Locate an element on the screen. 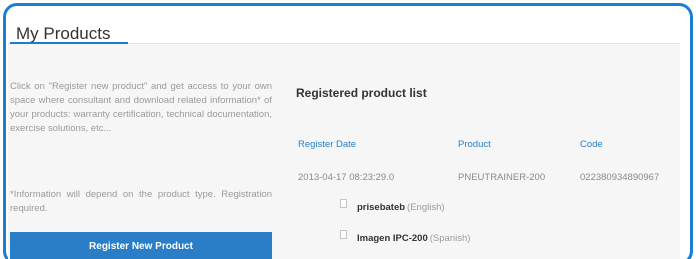 This screenshot has width=696, height=259. document-item: Imagen IPC-200 (Spanish) is located at coordinates (405, 237).